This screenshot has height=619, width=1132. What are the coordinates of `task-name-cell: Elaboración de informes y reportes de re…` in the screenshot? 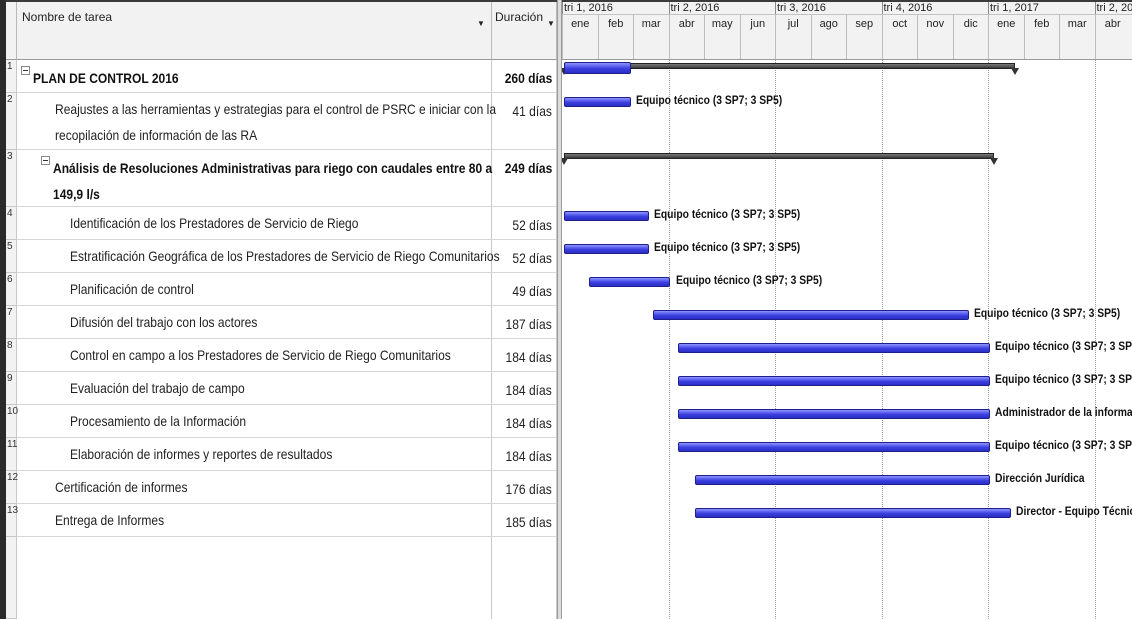 It's located at (254, 454).